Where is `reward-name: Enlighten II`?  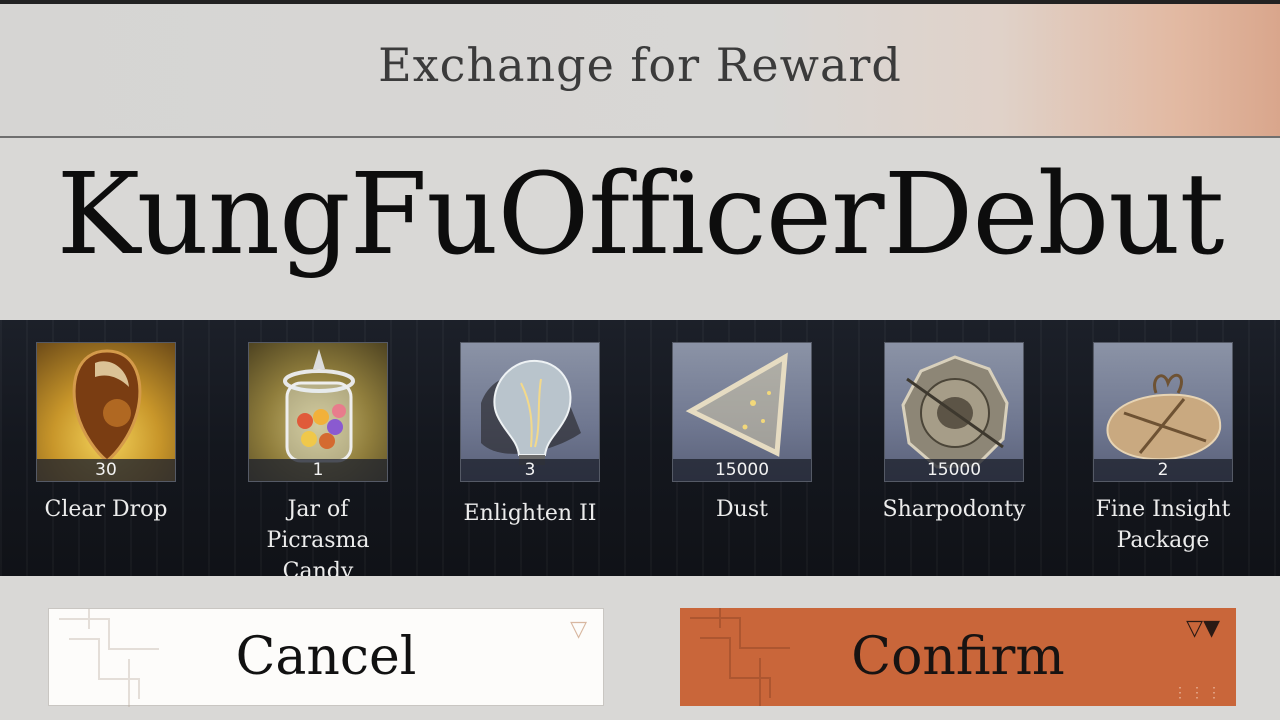
reward-name: Enlighten II is located at coordinates (530, 513).